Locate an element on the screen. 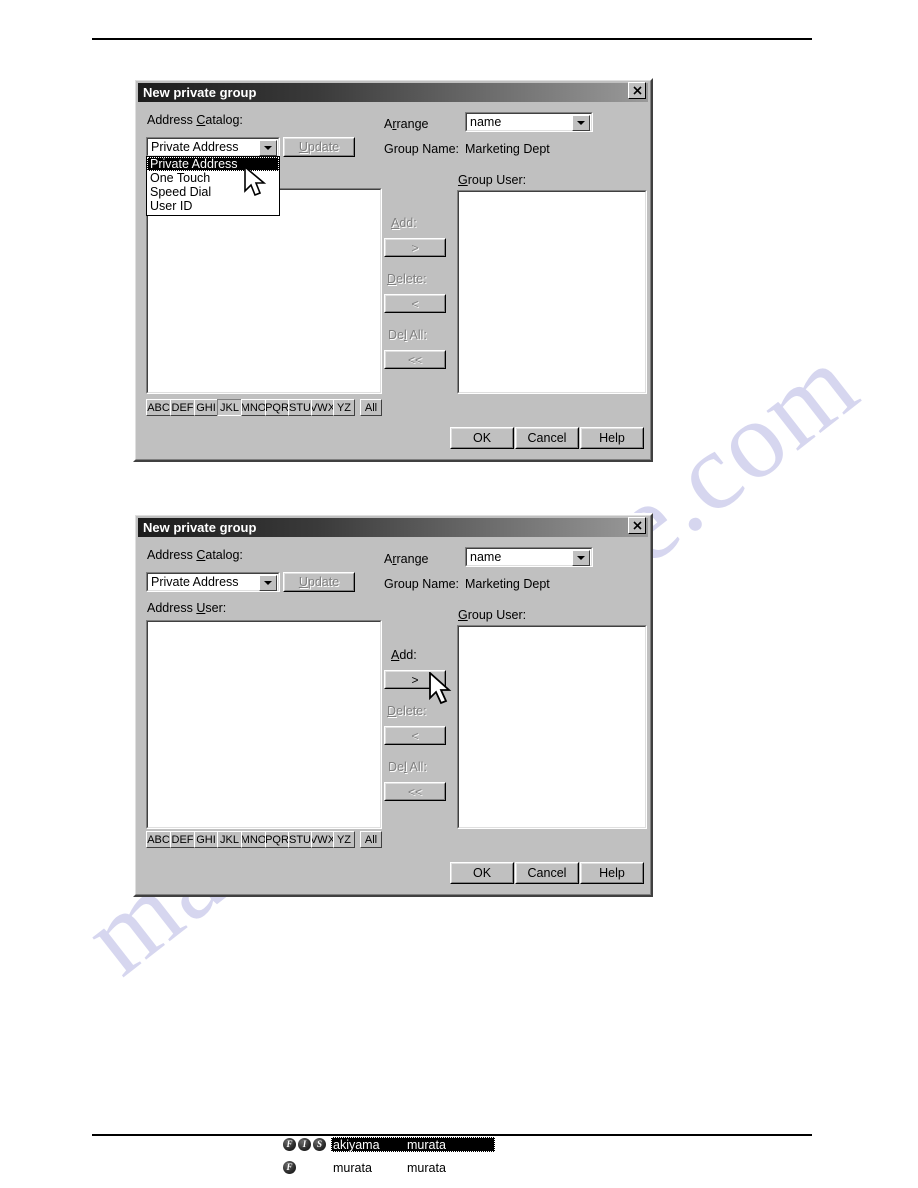 The image size is (918, 1188). row-icons: F is located at coordinates (307, 1167).